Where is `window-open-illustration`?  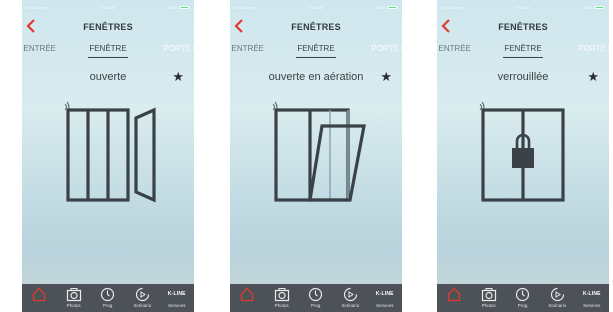 window-open-illustration is located at coordinates (110, 152).